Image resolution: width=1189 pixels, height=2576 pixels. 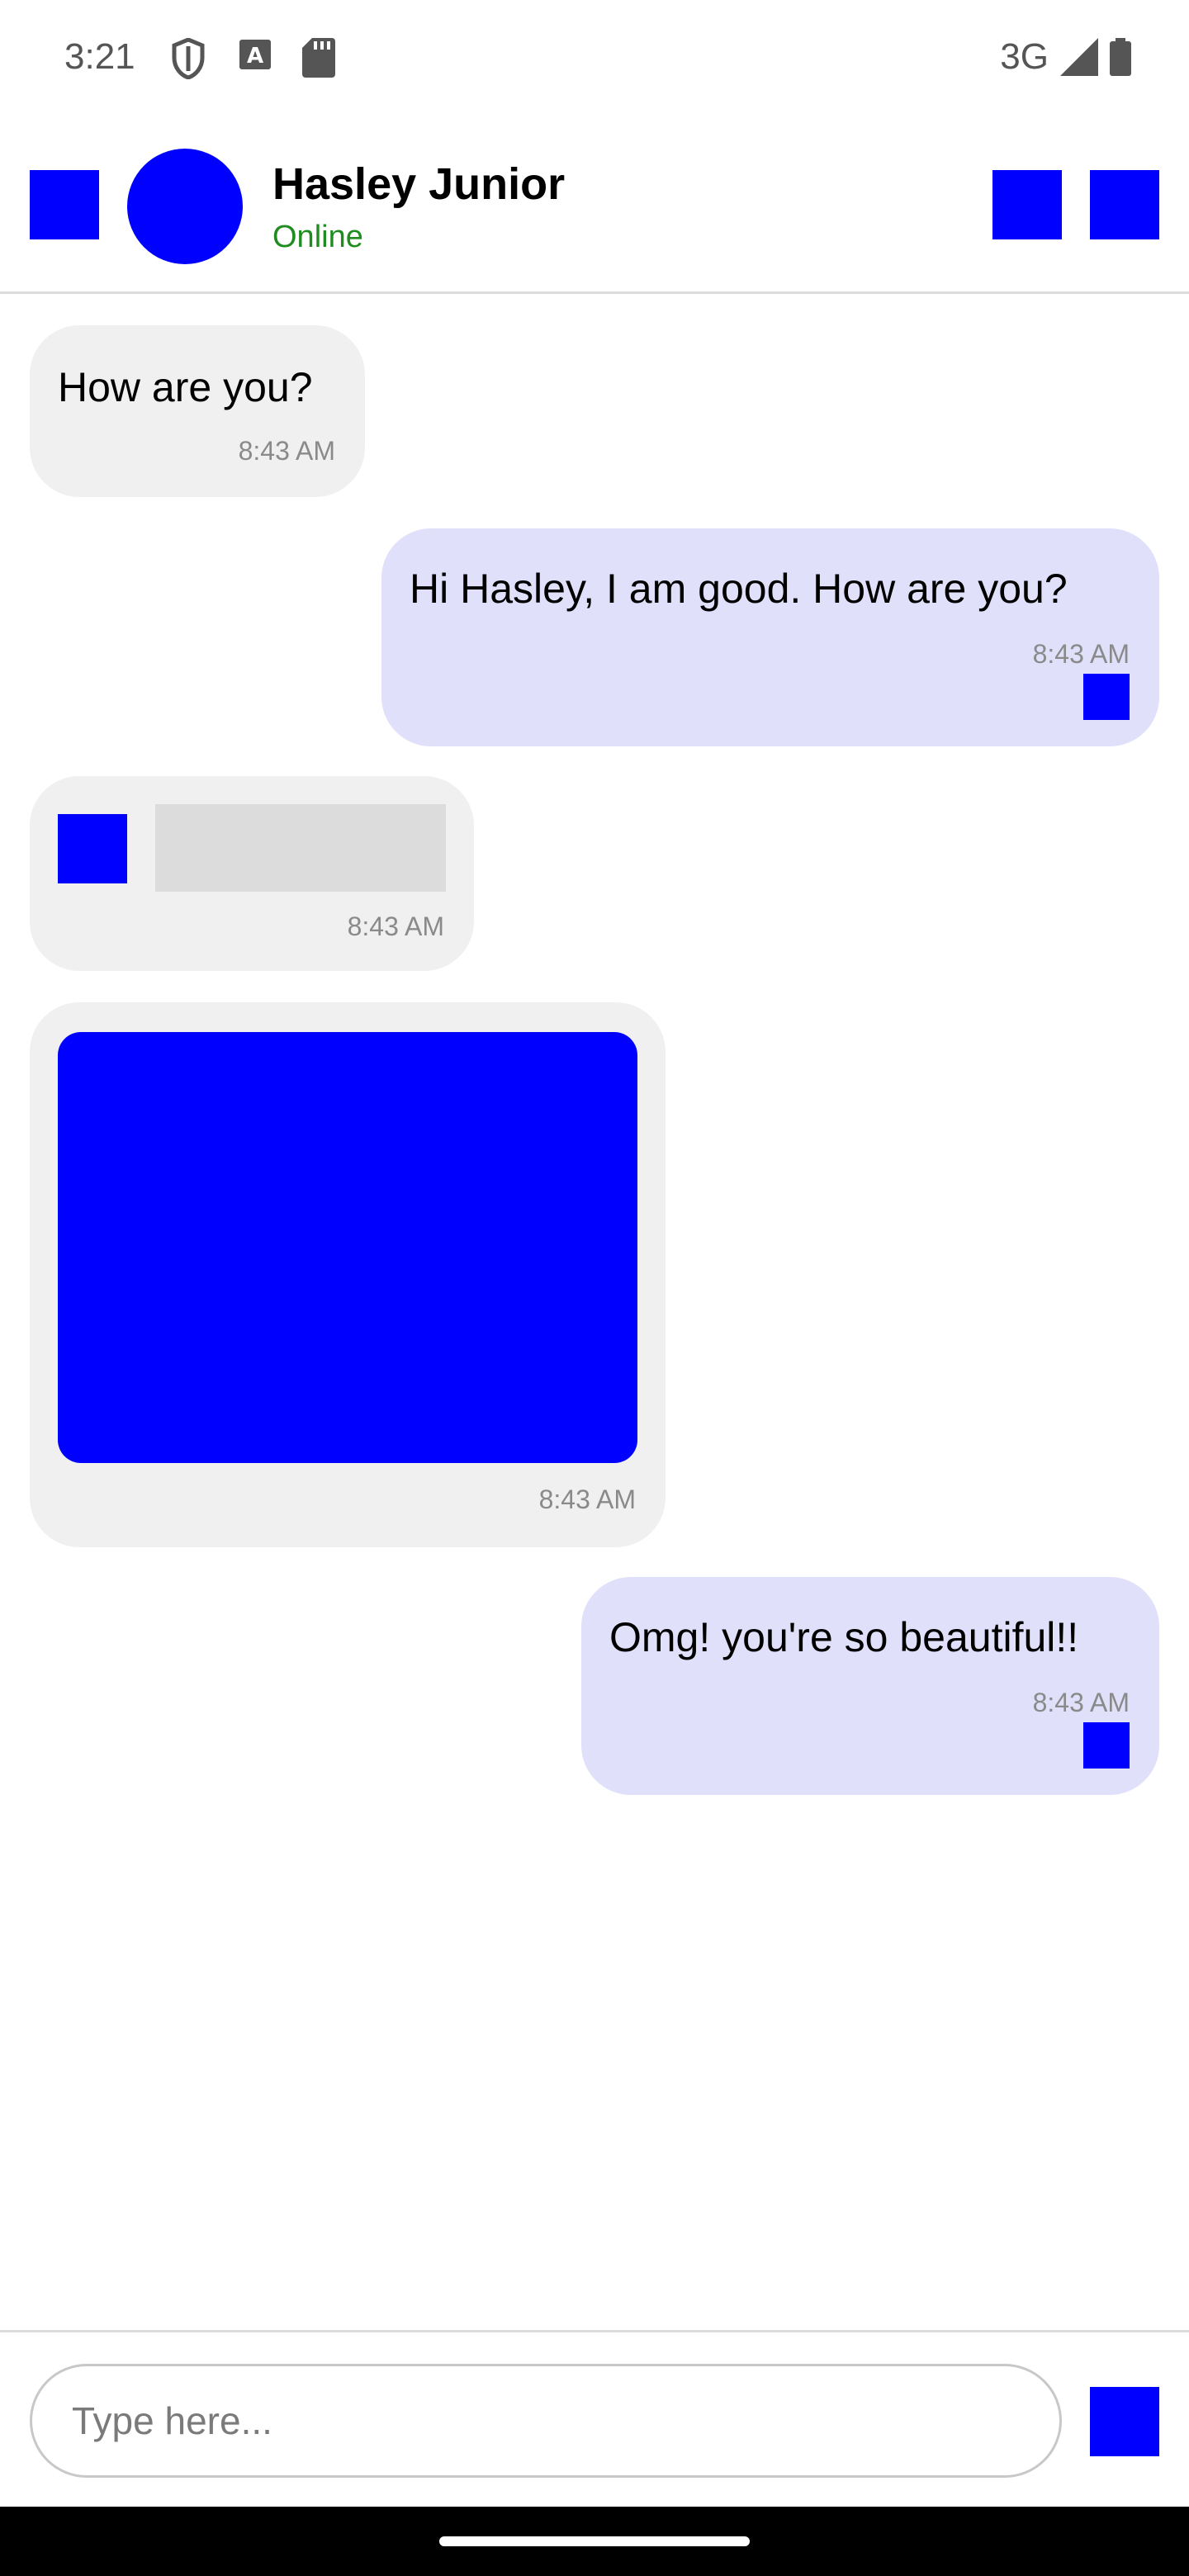 What do you see at coordinates (739, 589) in the screenshot?
I see `message-text: Hi Hasley, I am good. How are you?` at bounding box center [739, 589].